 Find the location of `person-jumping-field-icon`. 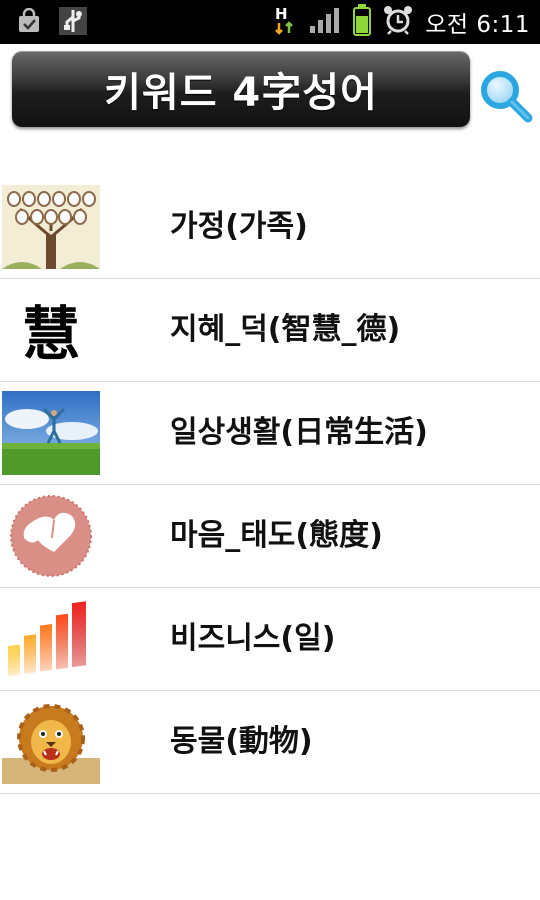

person-jumping-field-icon is located at coordinates (51, 433).